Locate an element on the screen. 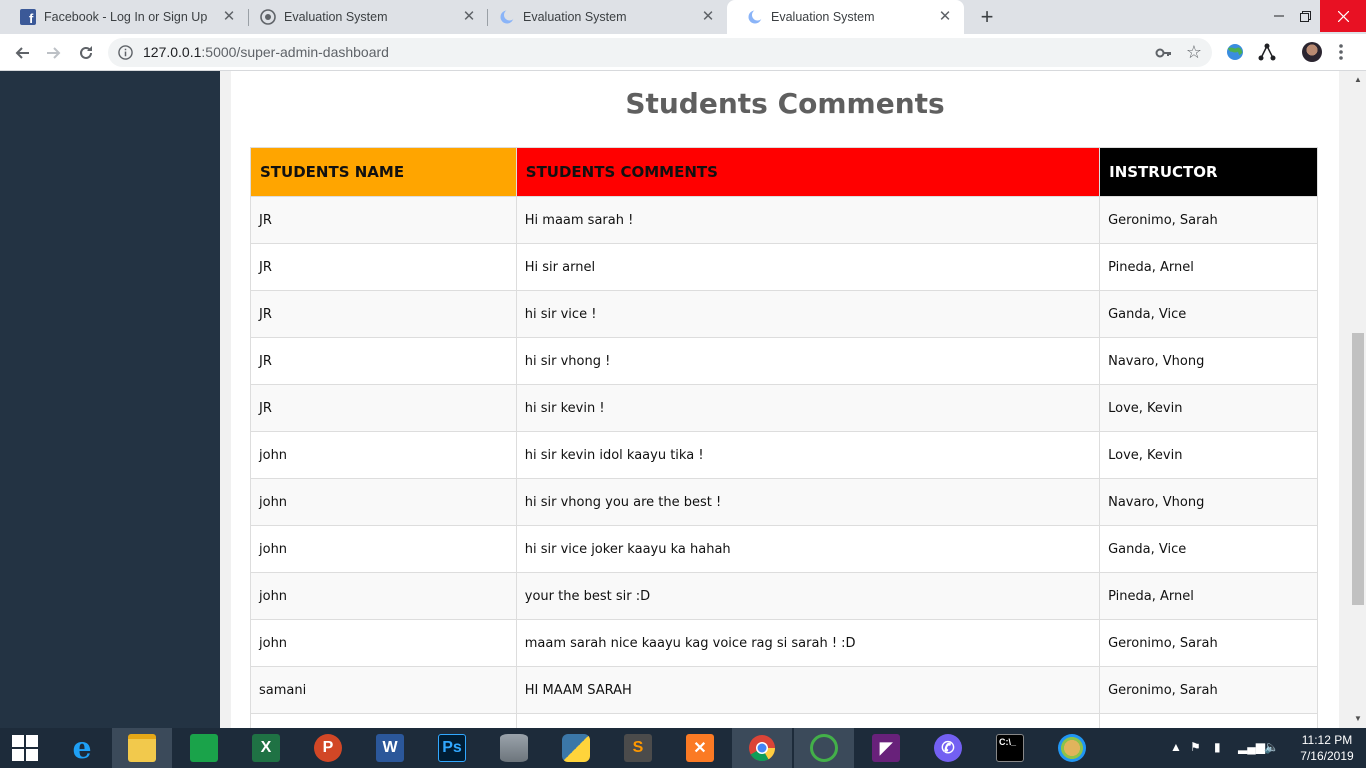  url-text: 127.0.0.1:5000/super-admin-dashboard is located at coordinates (266, 52).